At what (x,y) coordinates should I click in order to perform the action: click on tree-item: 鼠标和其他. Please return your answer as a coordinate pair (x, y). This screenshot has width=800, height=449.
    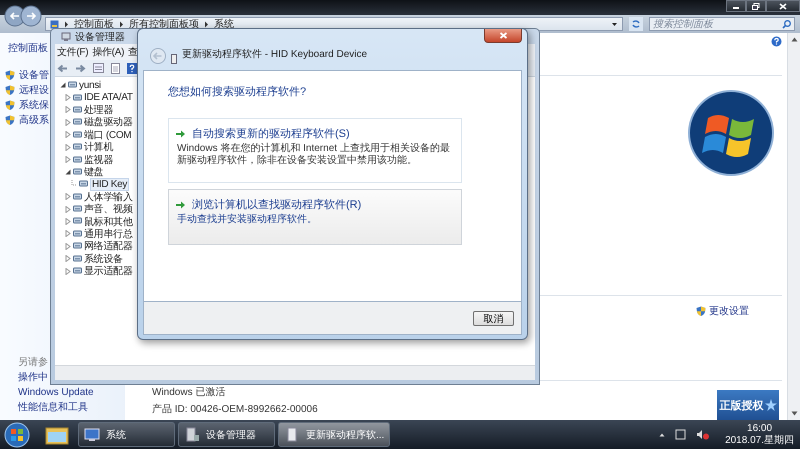
    Looking at the image, I should click on (108, 221).